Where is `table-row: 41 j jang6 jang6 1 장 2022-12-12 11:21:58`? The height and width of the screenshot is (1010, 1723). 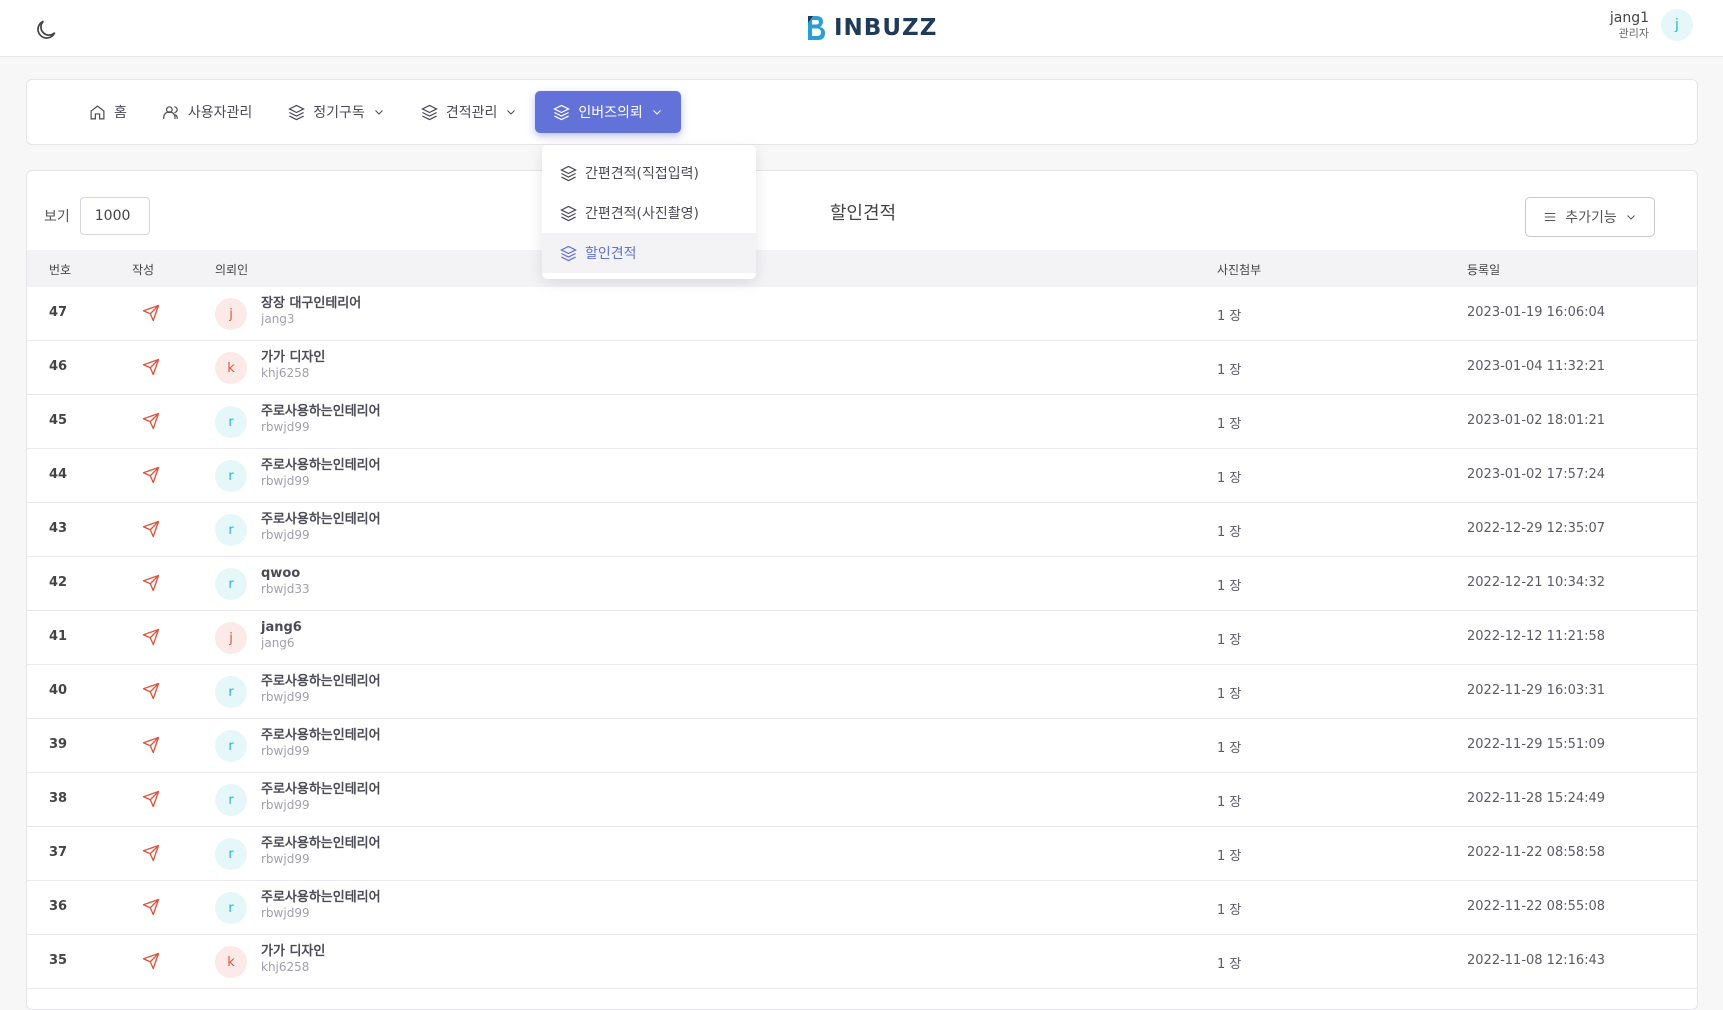 table-row: 41 j jang6 jang6 1 장 2022-12-12 11:21:58 is located at coordinates (862, 638).